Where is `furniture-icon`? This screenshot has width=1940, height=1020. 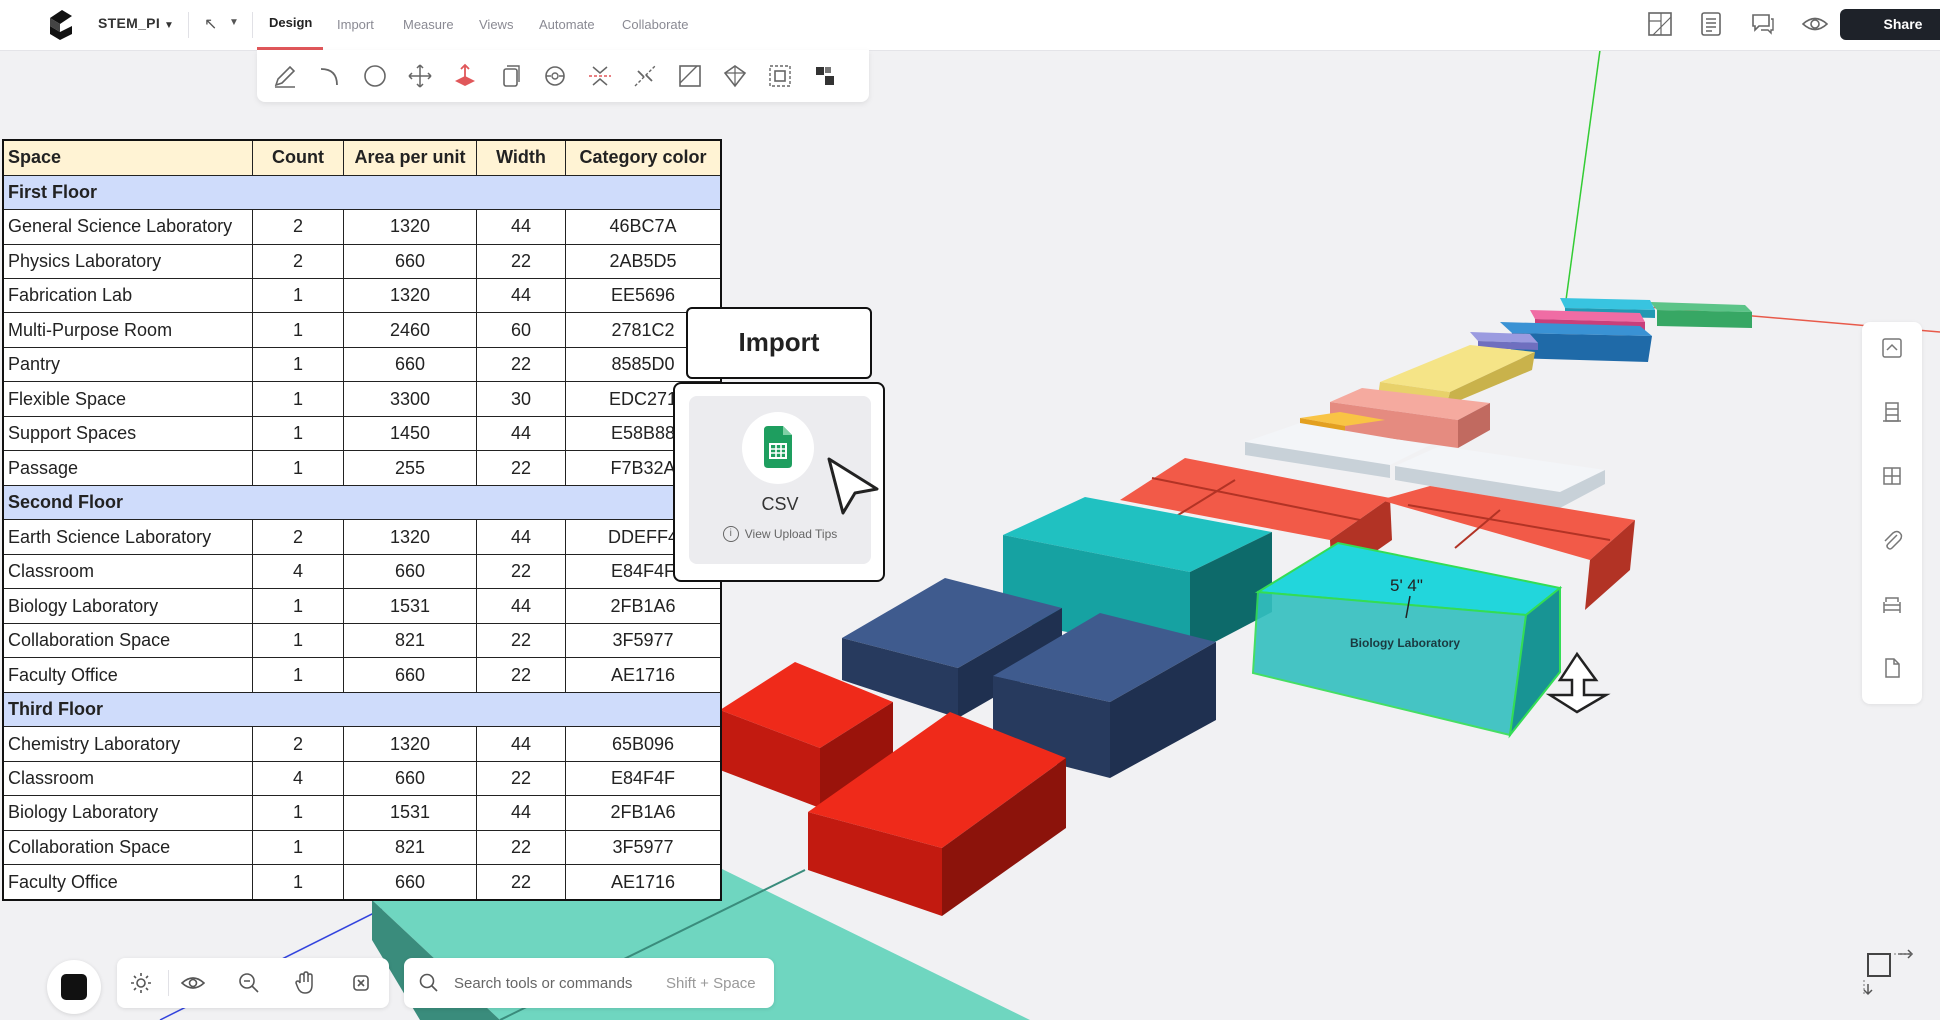
furniture-icon is located at coordinates (1892, 604).